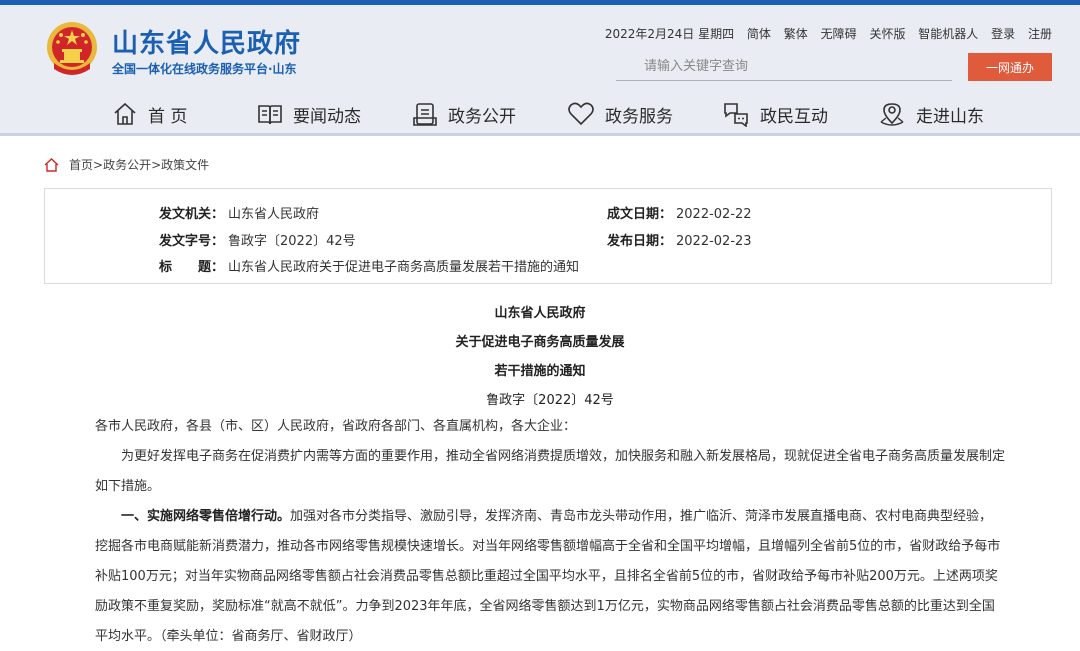 The height and width of the screenshot is (651, 1080). What do you see at coordinates (1040, 34) in the screenshot?
I see `link-register: 注册` at bounding box center [1040, 34].